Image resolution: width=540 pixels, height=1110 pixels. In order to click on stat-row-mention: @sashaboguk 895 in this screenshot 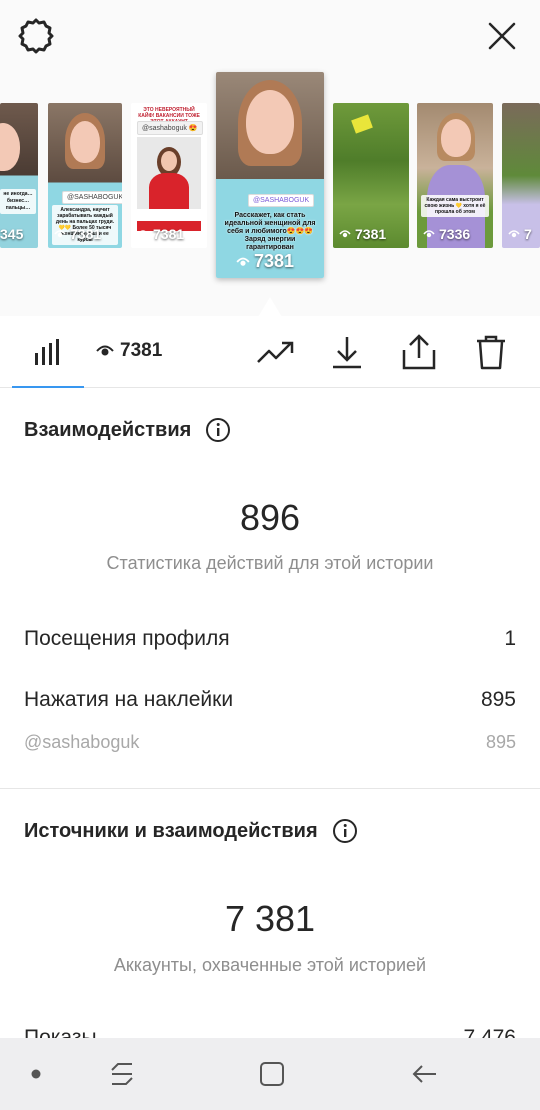, I will do `click(270, 742)`.